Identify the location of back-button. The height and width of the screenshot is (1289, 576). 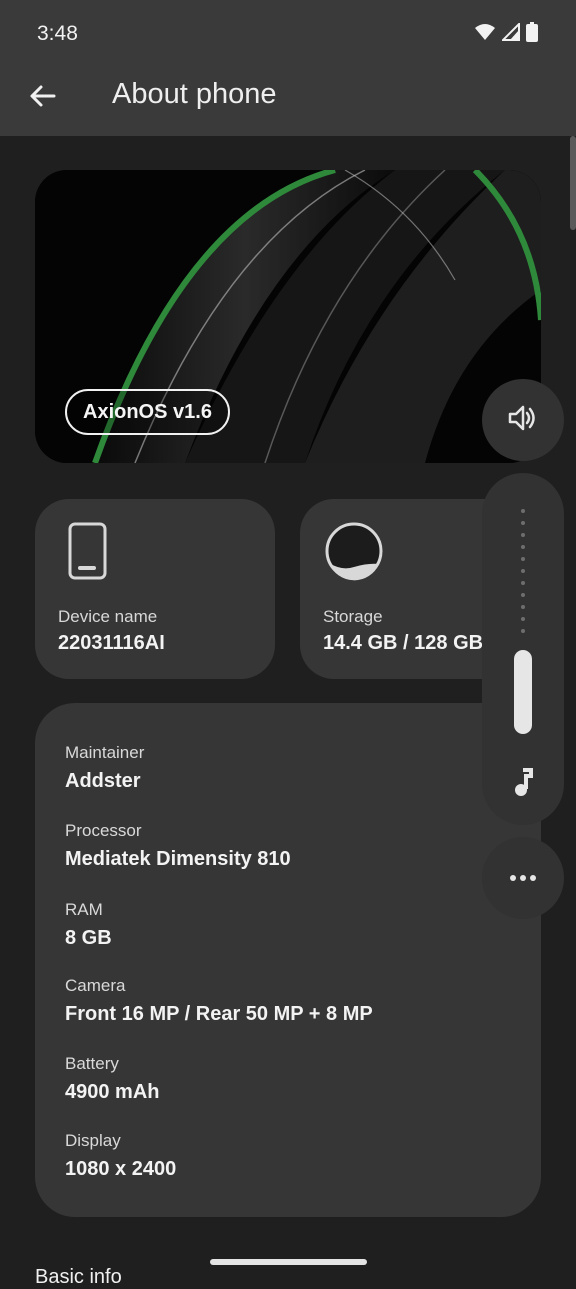
(42, 98).